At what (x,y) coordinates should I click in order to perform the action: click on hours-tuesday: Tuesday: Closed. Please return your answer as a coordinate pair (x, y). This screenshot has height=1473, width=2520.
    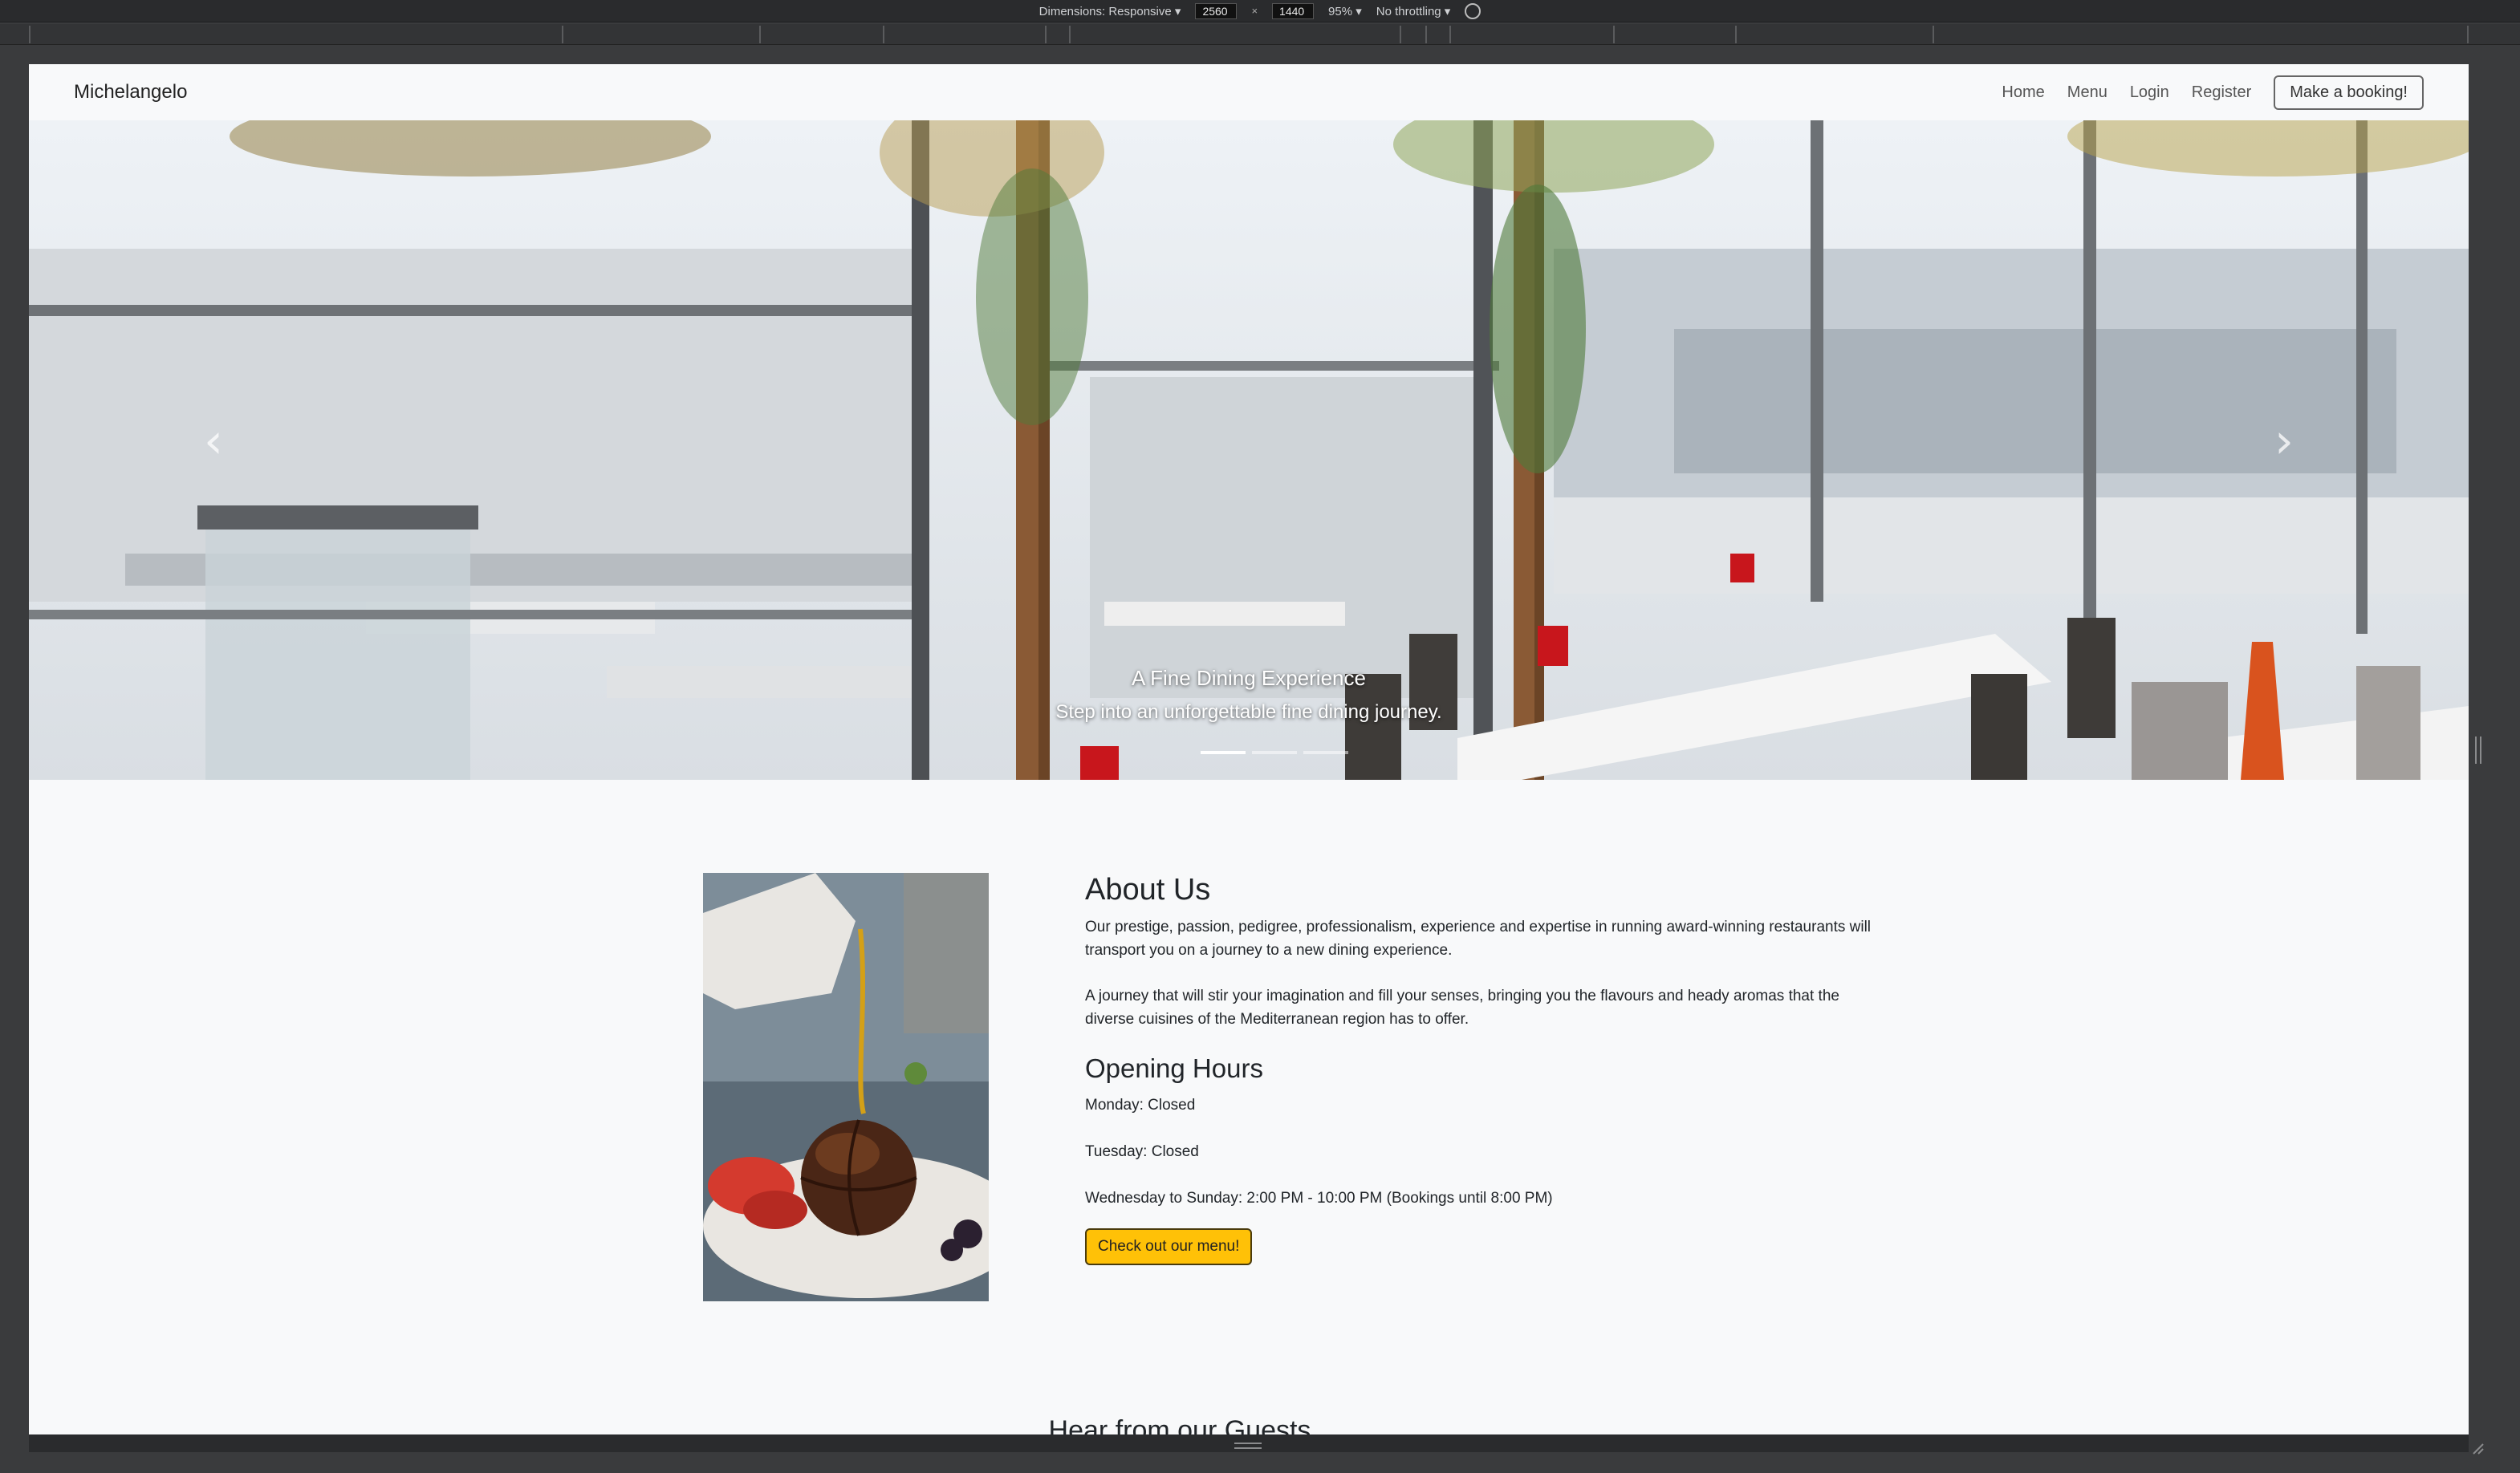
    Looking at the image, I should click on (1142, 1151).